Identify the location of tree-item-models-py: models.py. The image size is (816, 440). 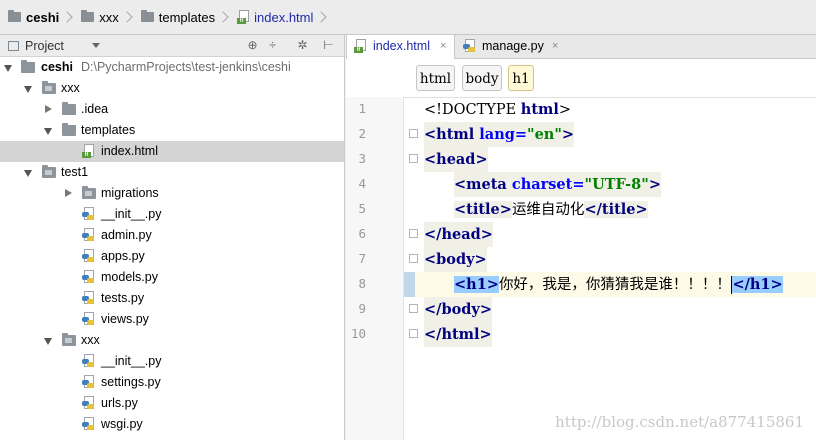
(172, 277).